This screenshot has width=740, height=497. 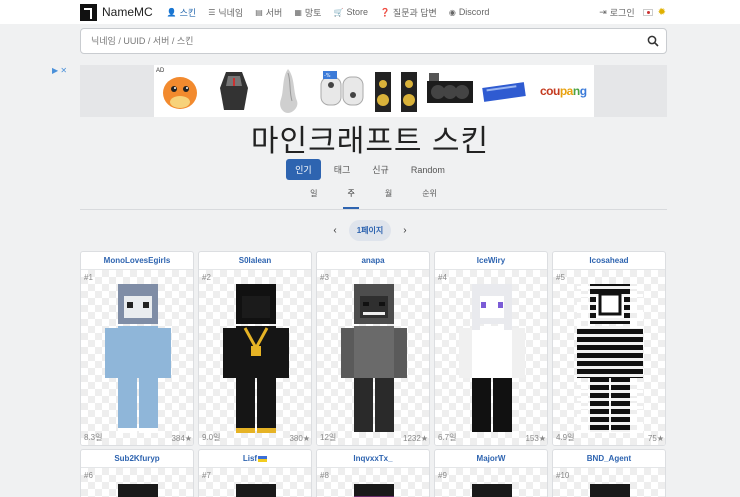 What do you see at coordinates (647, 12) in the screenshot?
I see `language-flag-icon` at bounding box center [647, 12].